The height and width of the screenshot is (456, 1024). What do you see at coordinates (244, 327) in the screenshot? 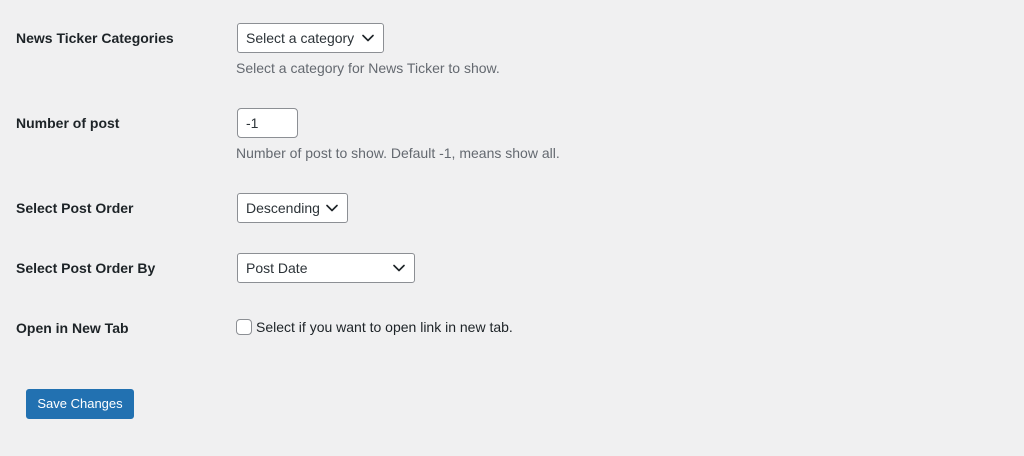
I see `open-new-tab-checkbox` at bounding box center [244, 327].